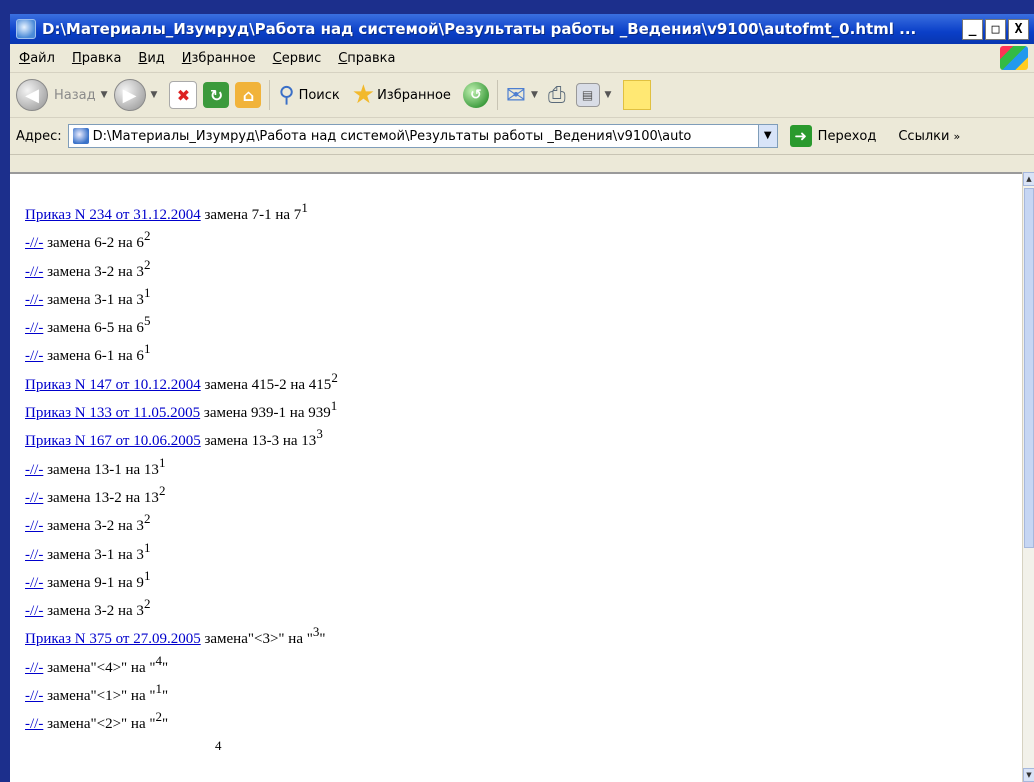  Describe the element at coordinates (99, 696) in the screenshot. I see `replacement-text: замена"<1>" на "` at that location.